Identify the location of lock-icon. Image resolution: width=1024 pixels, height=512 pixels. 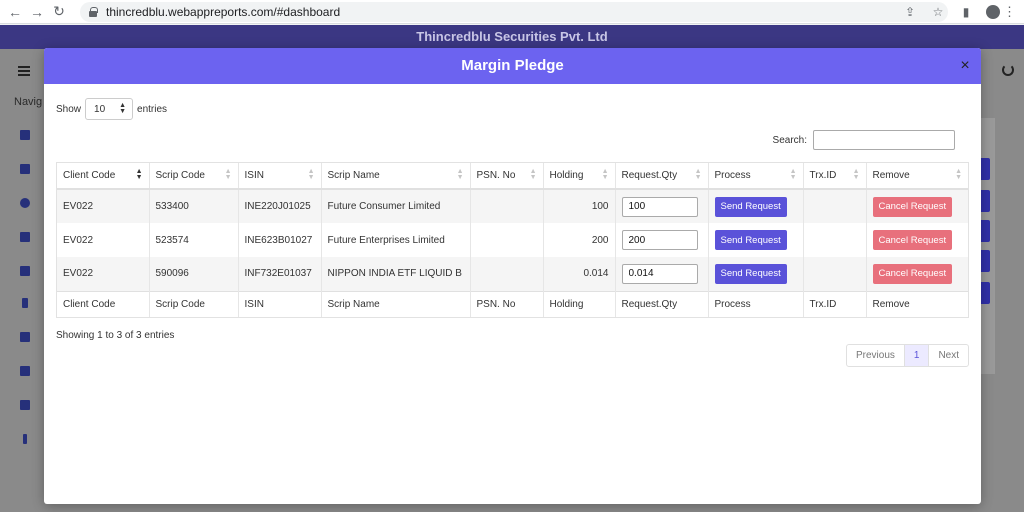
(93, 12).